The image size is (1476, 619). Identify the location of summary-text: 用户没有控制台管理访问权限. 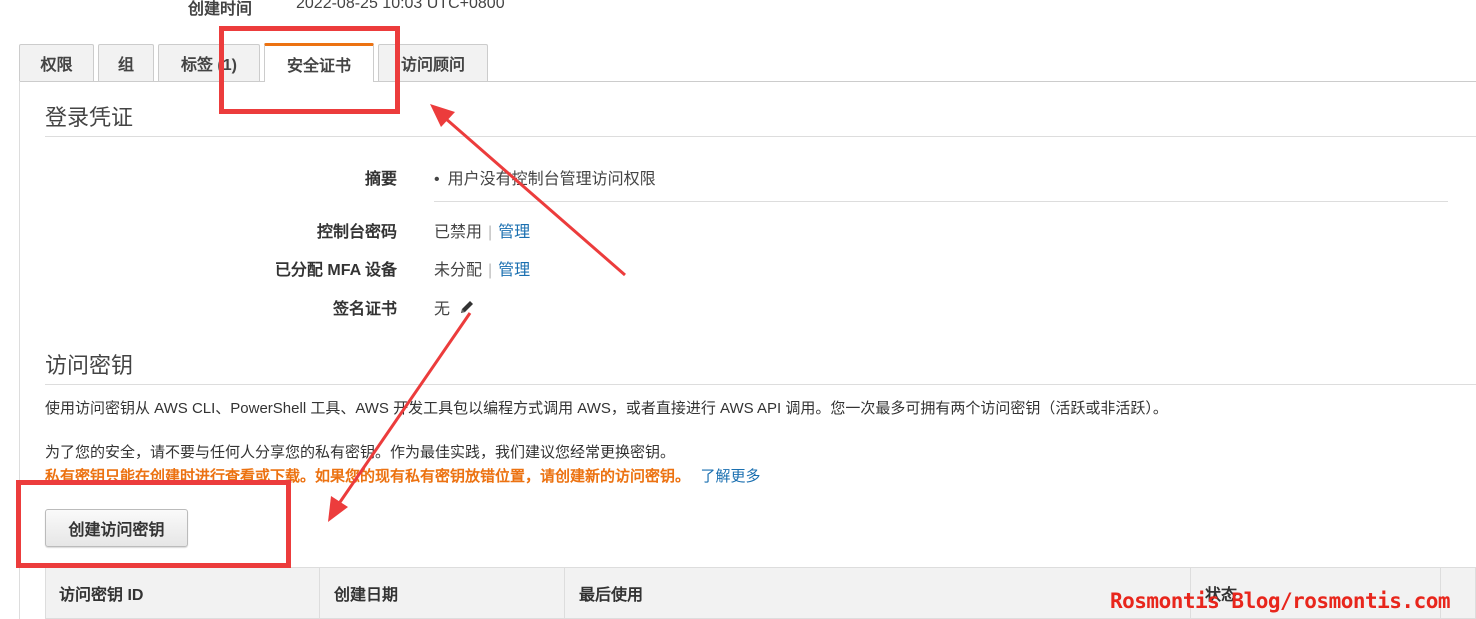
(551, 179).